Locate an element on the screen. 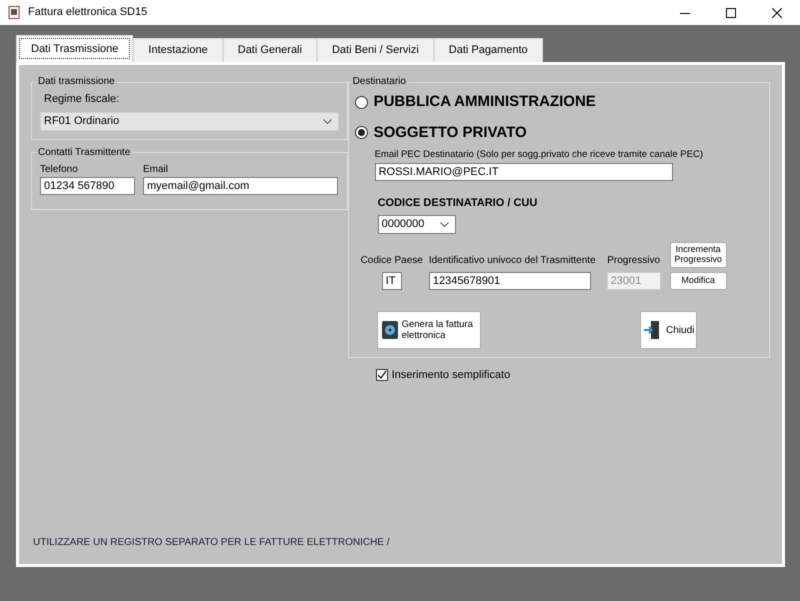  field-label: CODICE DESTINATARIO / CUU is located at coordinates (458, 203).